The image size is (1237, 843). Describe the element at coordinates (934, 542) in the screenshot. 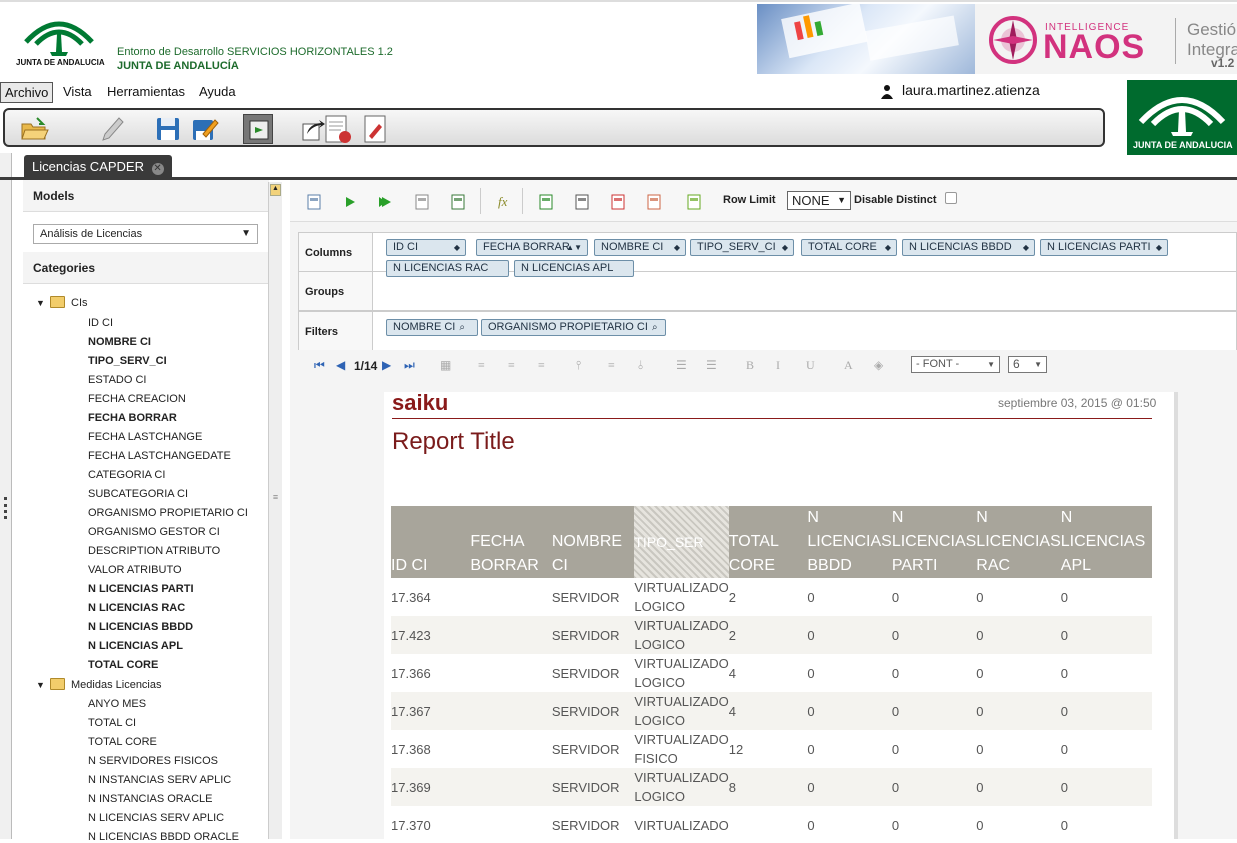

I see `column-header-n-licencias-parti: N LICENCIAS PARTI` at that location.